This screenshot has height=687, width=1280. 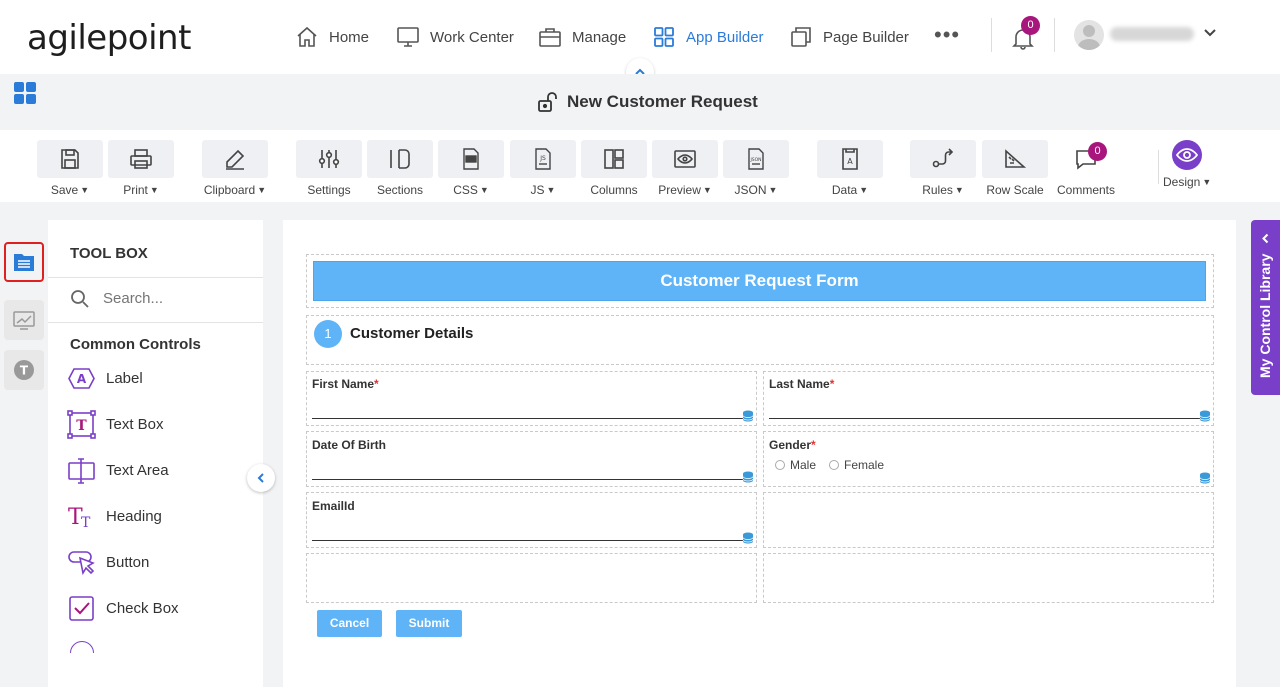 What do you see at coordinates (802, 384) in the screenshot?
I see `last-name-label: Last Name*` at bounding box center [802, 384].